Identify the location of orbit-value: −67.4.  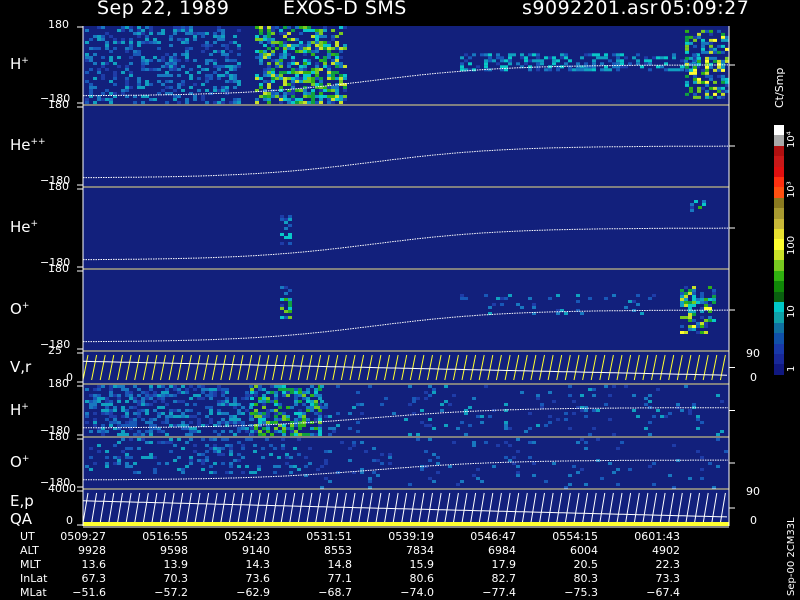
(663, 592).